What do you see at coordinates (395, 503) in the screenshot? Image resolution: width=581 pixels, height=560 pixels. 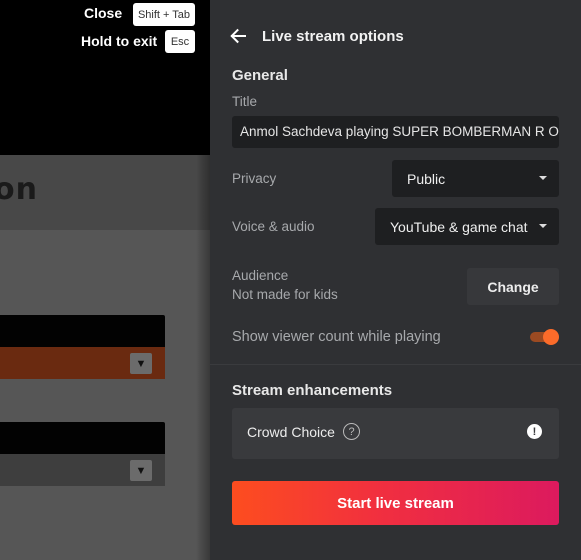 I see `start-live-stream-button: Start live stream` at bounding box center [395, 503].